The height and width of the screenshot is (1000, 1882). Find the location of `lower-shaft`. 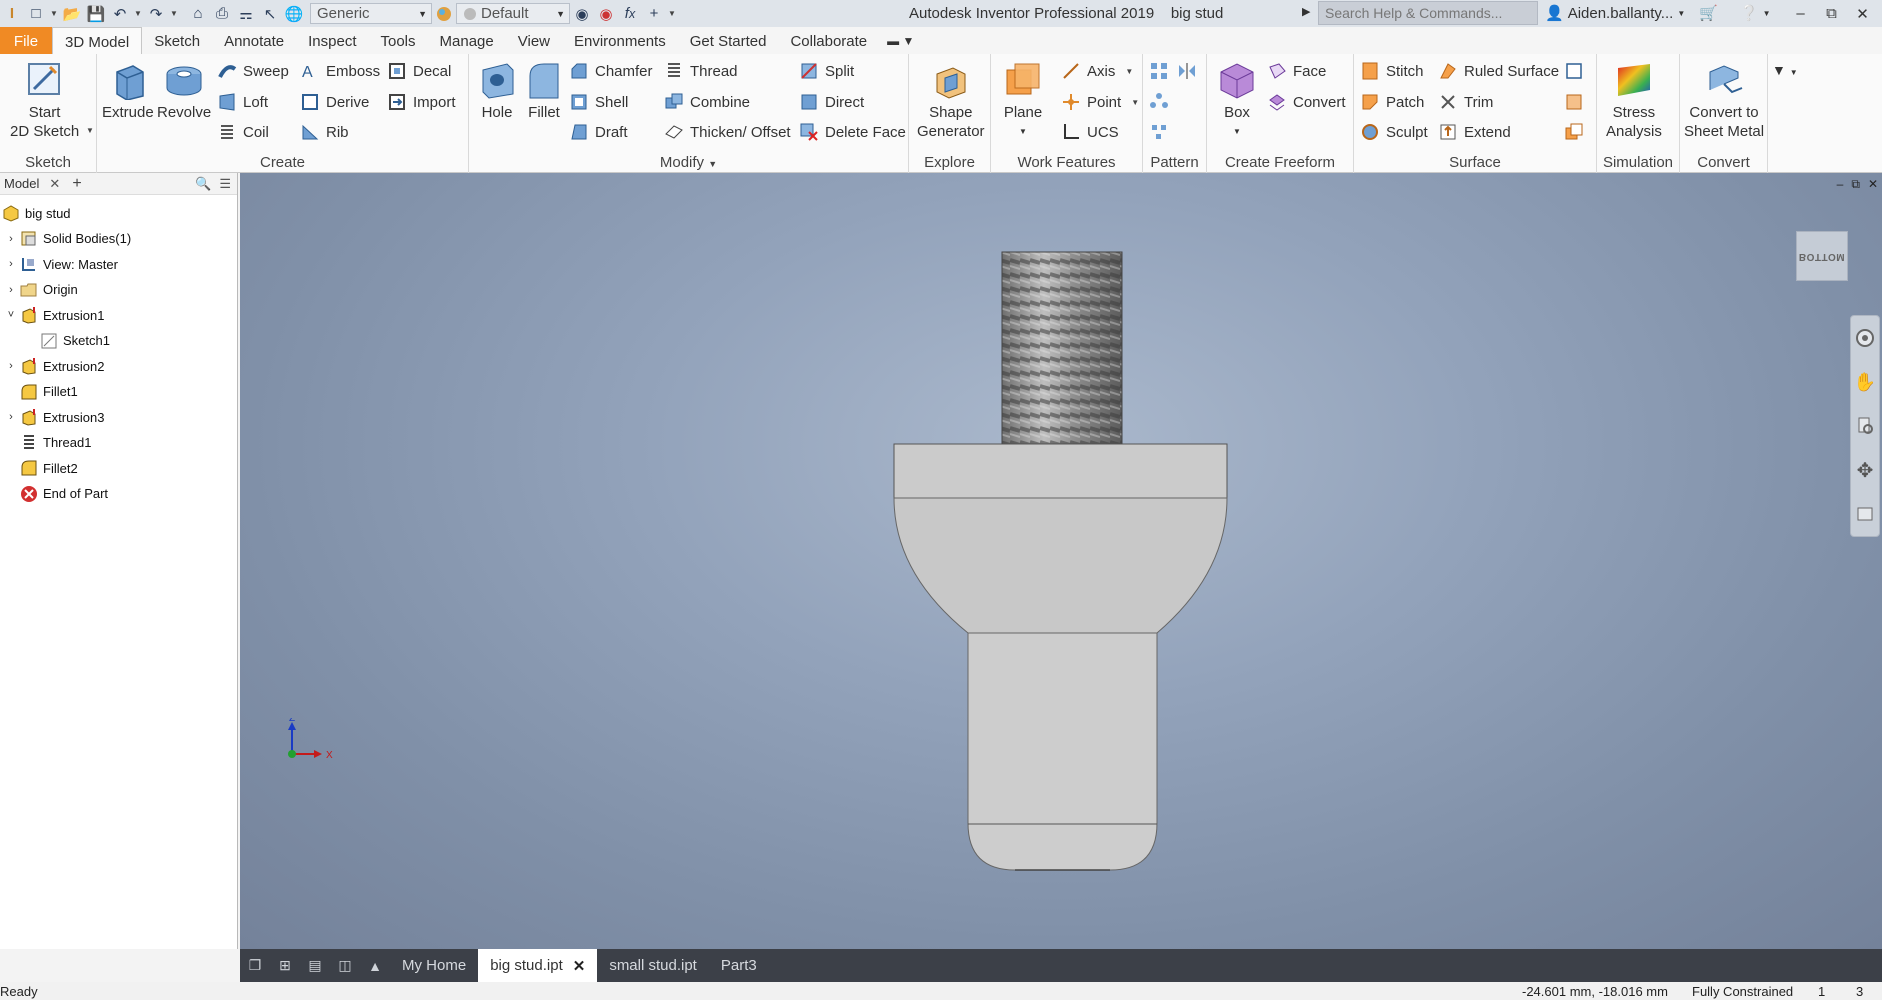

lower-shaft is located at coordinates (1062, 751).